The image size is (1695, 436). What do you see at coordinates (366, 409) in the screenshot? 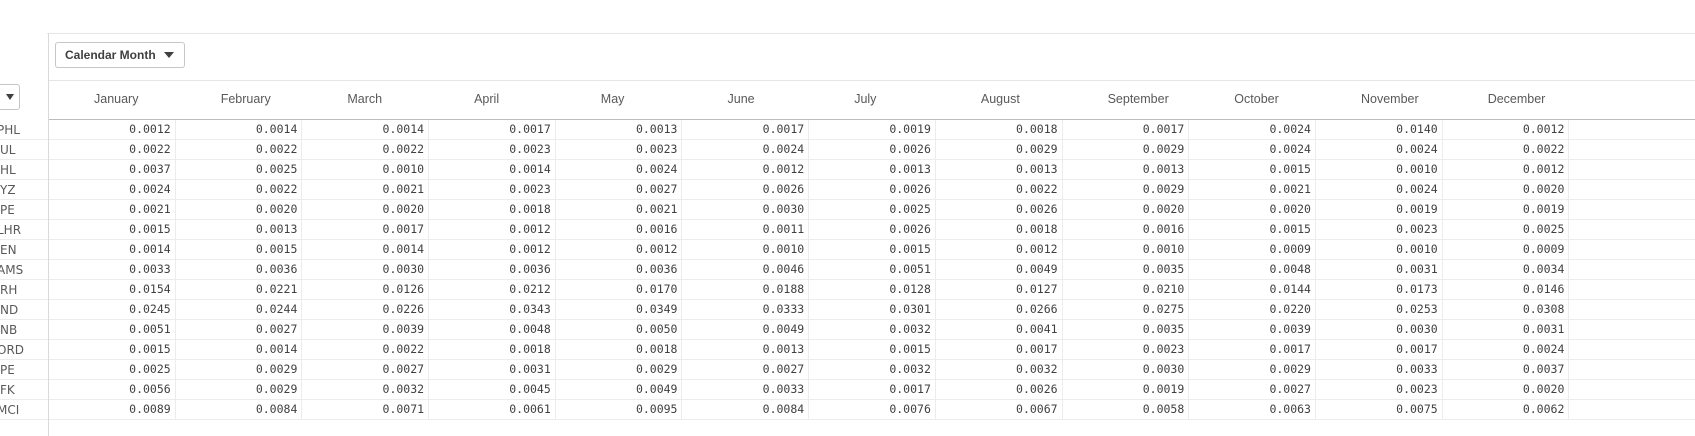
I see `table-cell: 0.0071` at bounding box center [366, 409].